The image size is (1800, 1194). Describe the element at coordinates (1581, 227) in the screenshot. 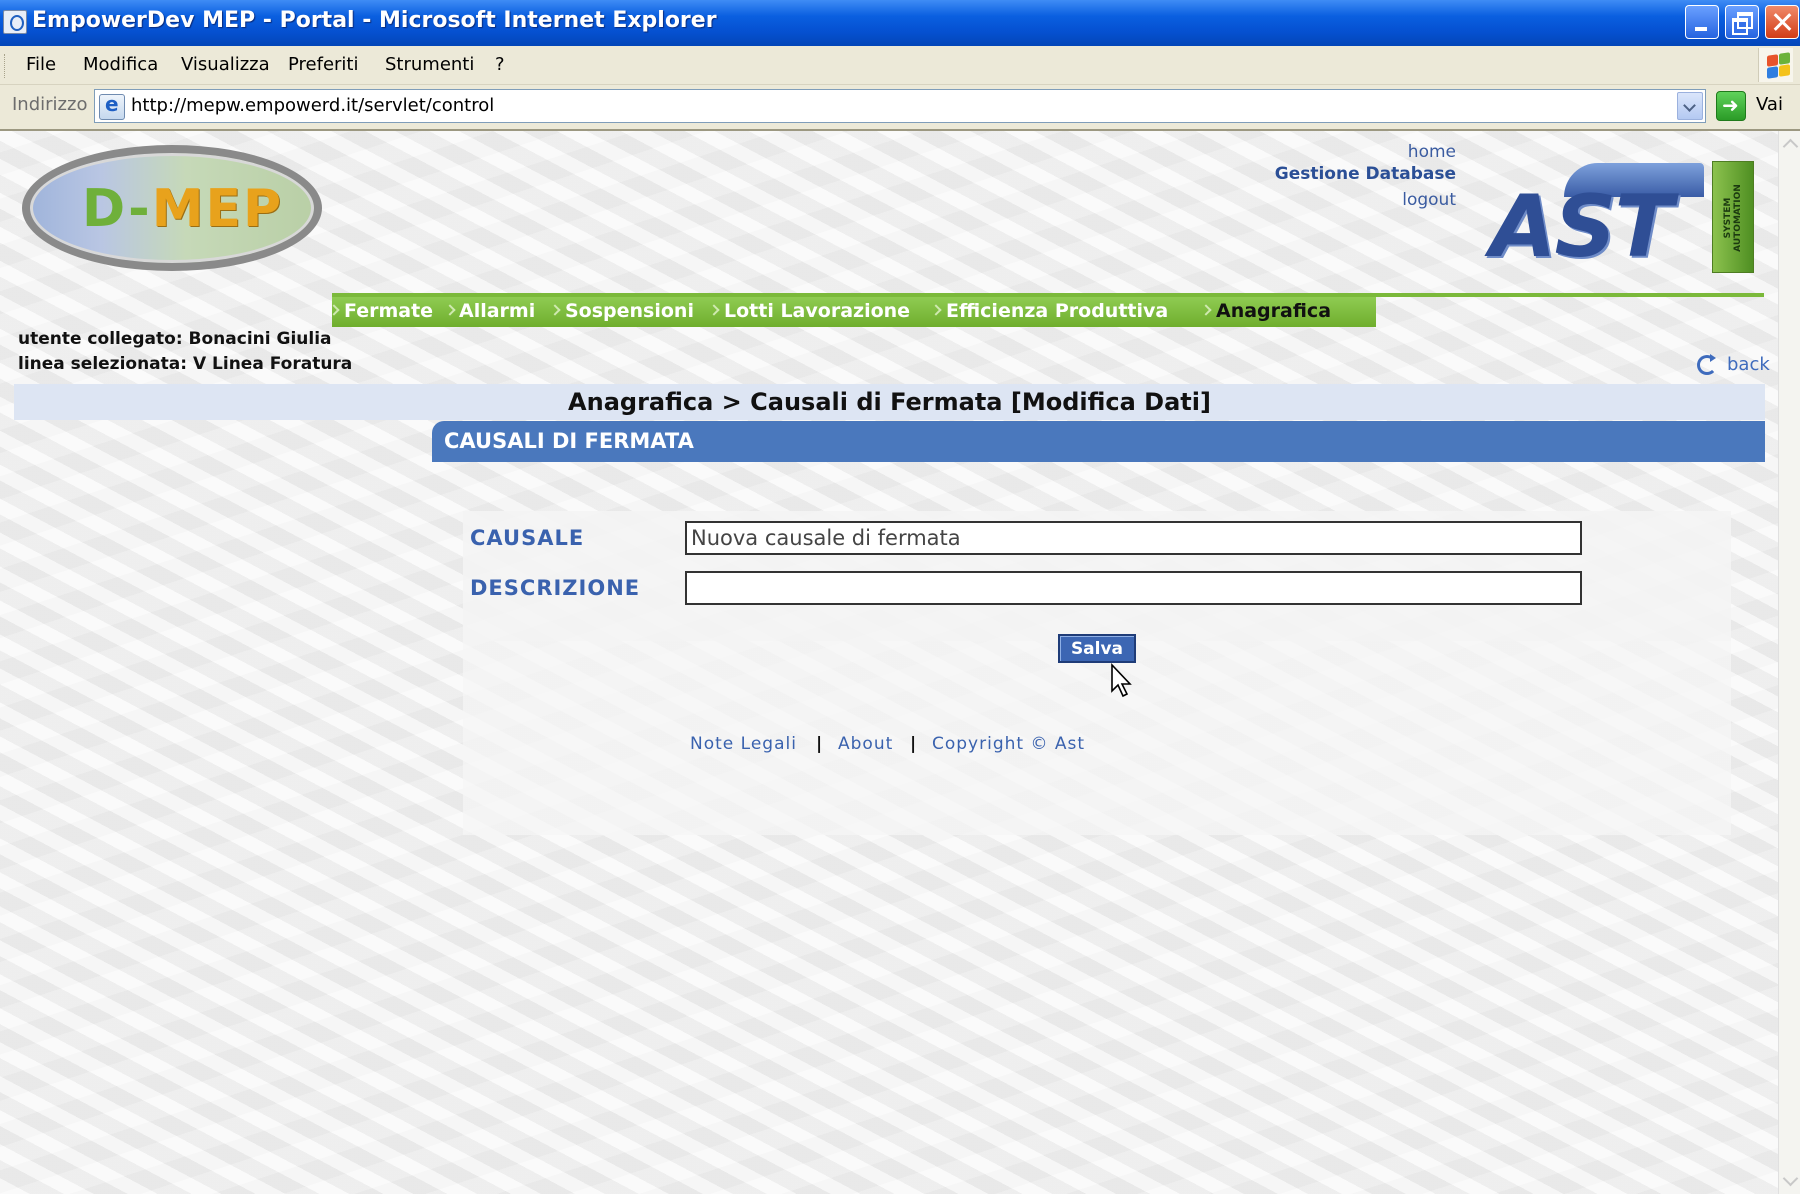

I see `ast-logo-text: AST` at that location.